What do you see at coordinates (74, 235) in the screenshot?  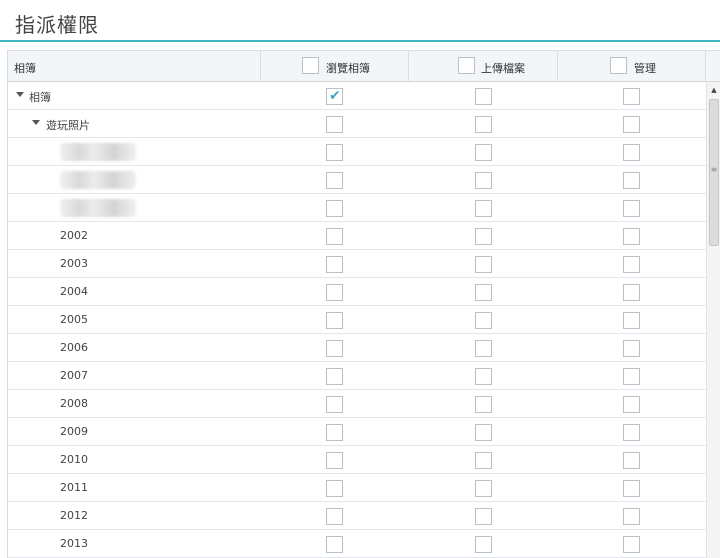 I see `row-label: 2002` at bounding box center [74, 235].